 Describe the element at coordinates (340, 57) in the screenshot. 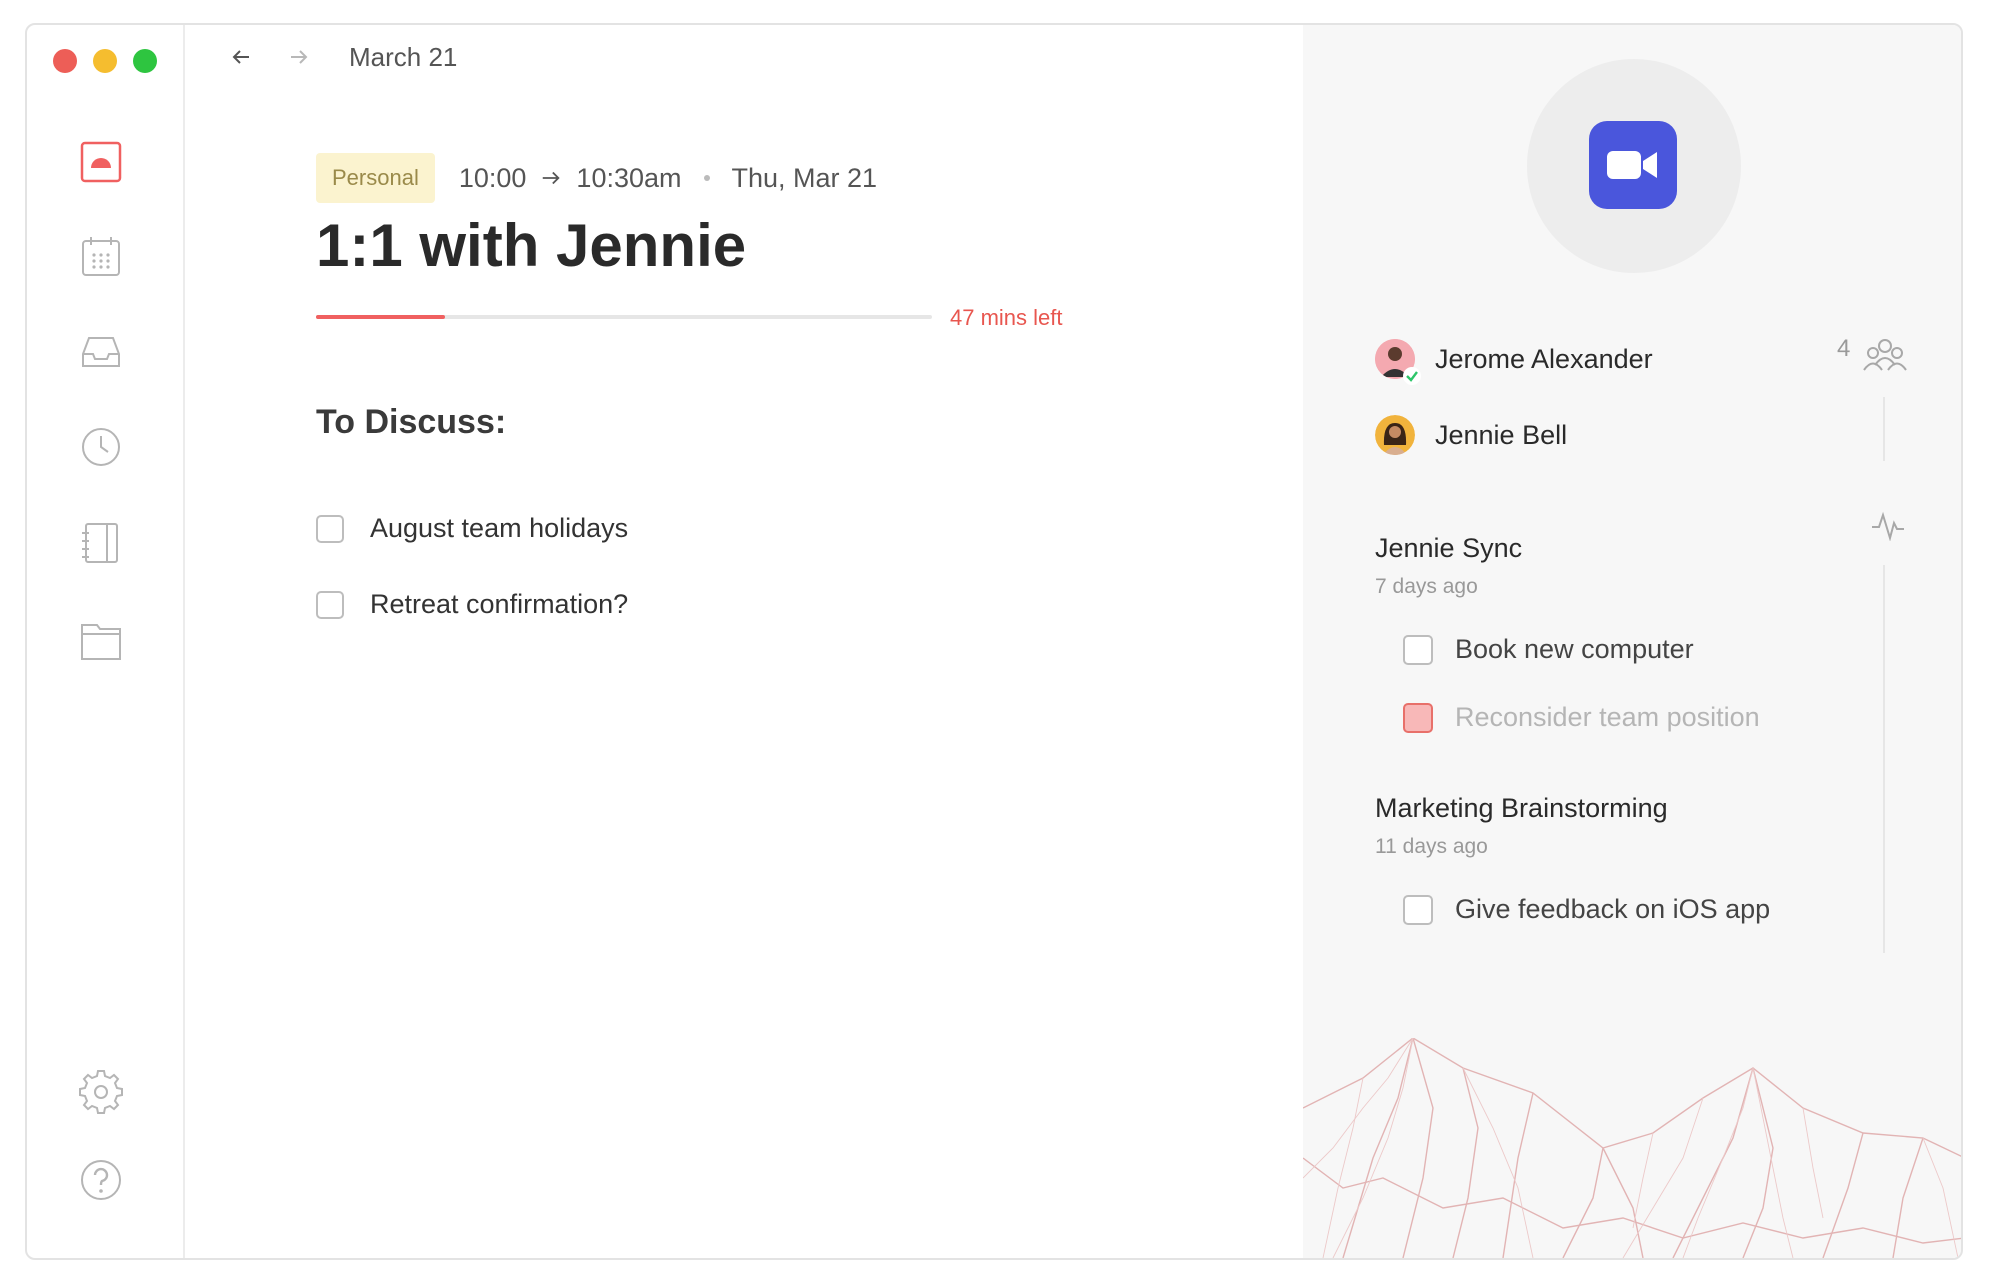

I see `top-navigation: March 21` at that location.